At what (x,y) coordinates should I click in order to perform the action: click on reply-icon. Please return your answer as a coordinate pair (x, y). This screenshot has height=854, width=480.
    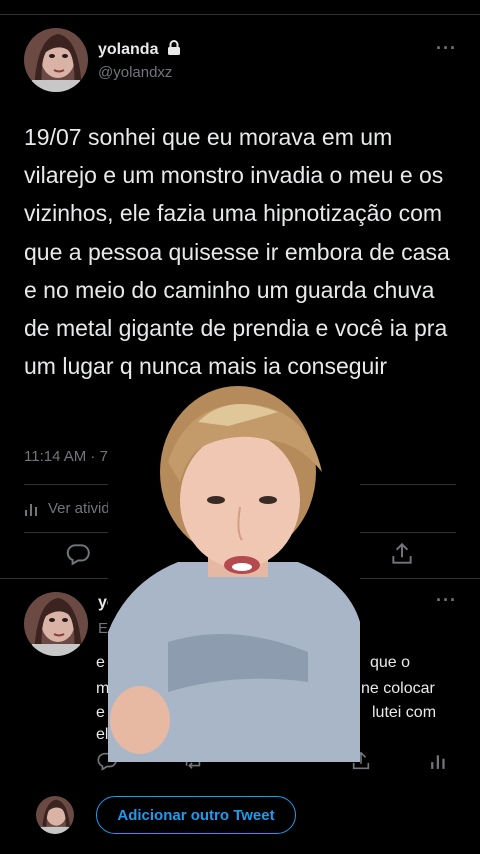
    Looking at the image, I should click on (78, 554).